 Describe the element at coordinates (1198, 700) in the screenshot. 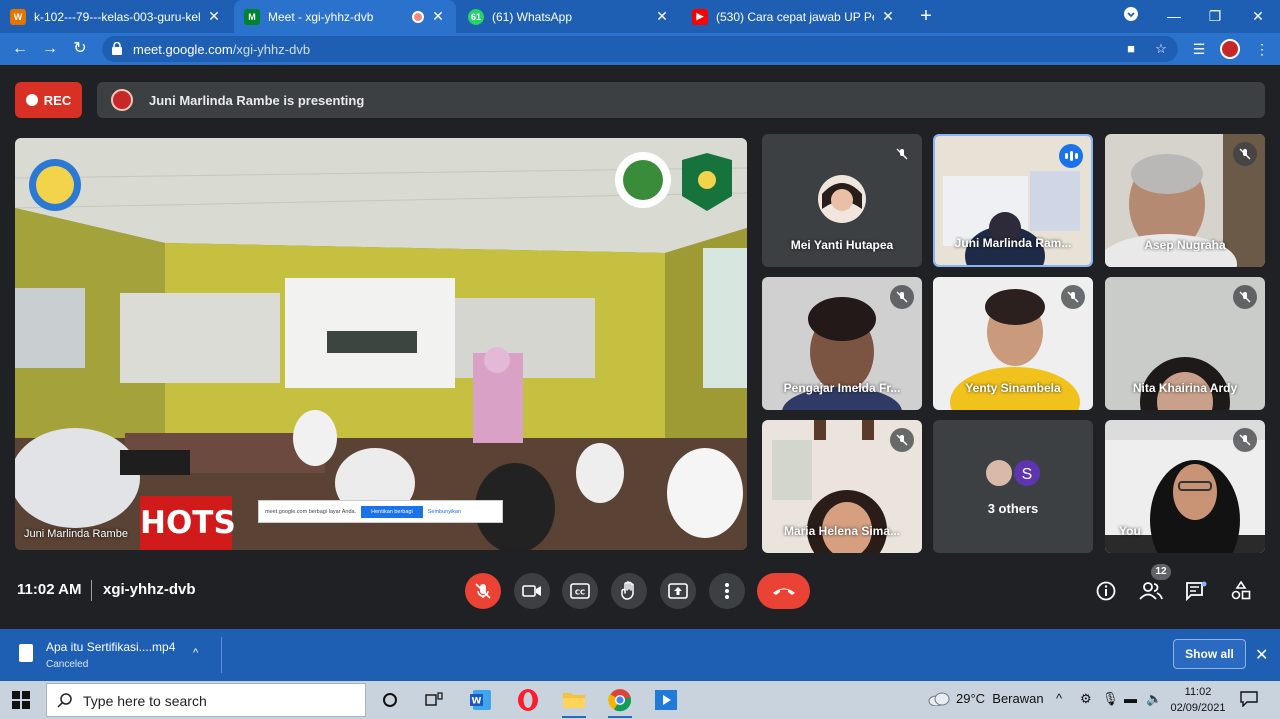

I see `system-clock: 11:02 02/09/2021` at that location.